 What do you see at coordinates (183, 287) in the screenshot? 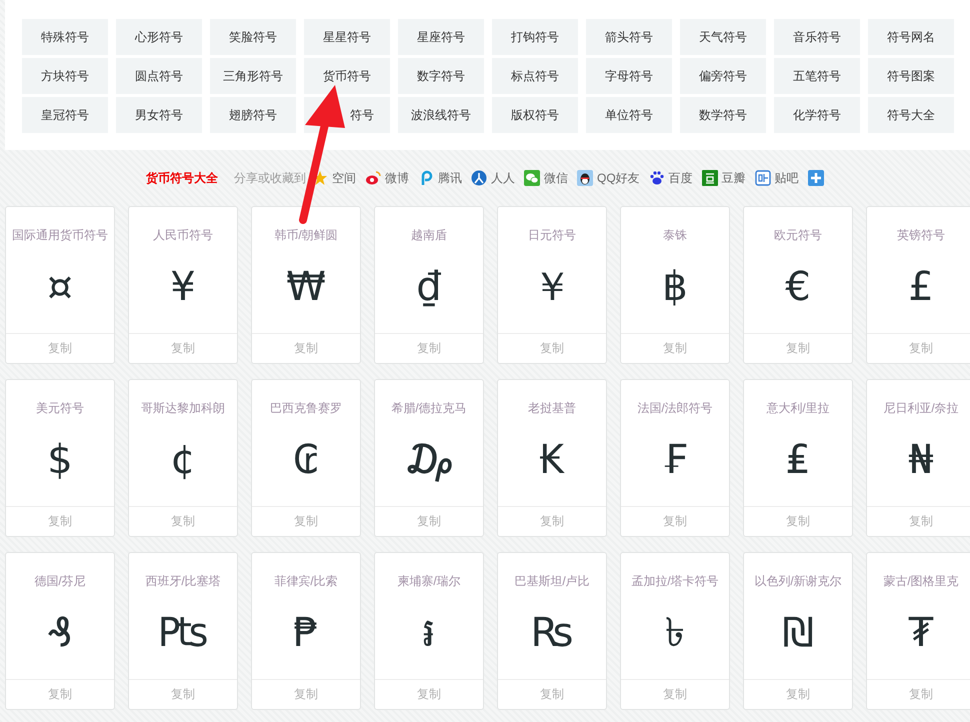
I see `currency-symbol: ¥` at bounding box center [183, 287].